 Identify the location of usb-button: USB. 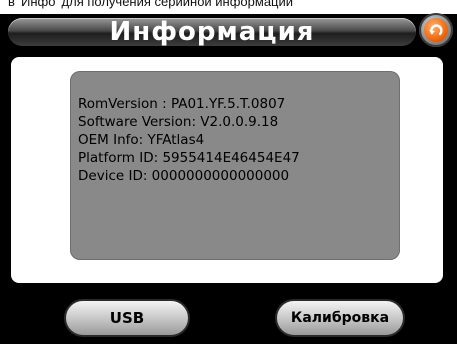
(127, 318).